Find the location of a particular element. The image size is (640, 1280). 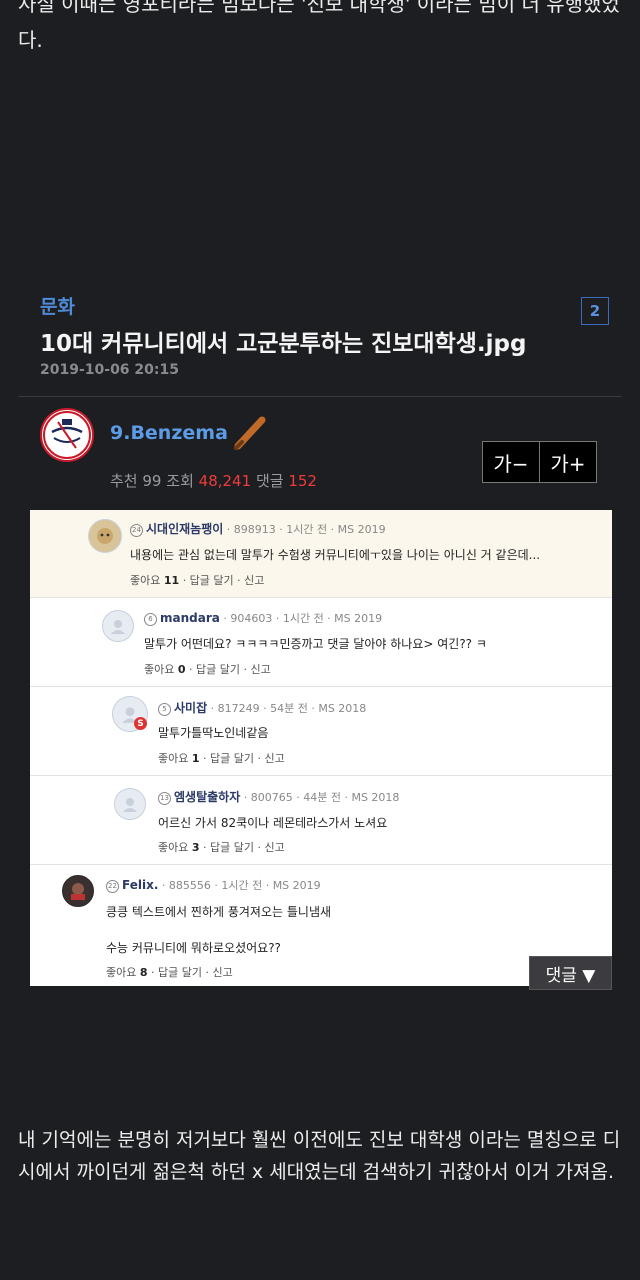

comments-label: 댓글 is located at coordinates (269, 481).